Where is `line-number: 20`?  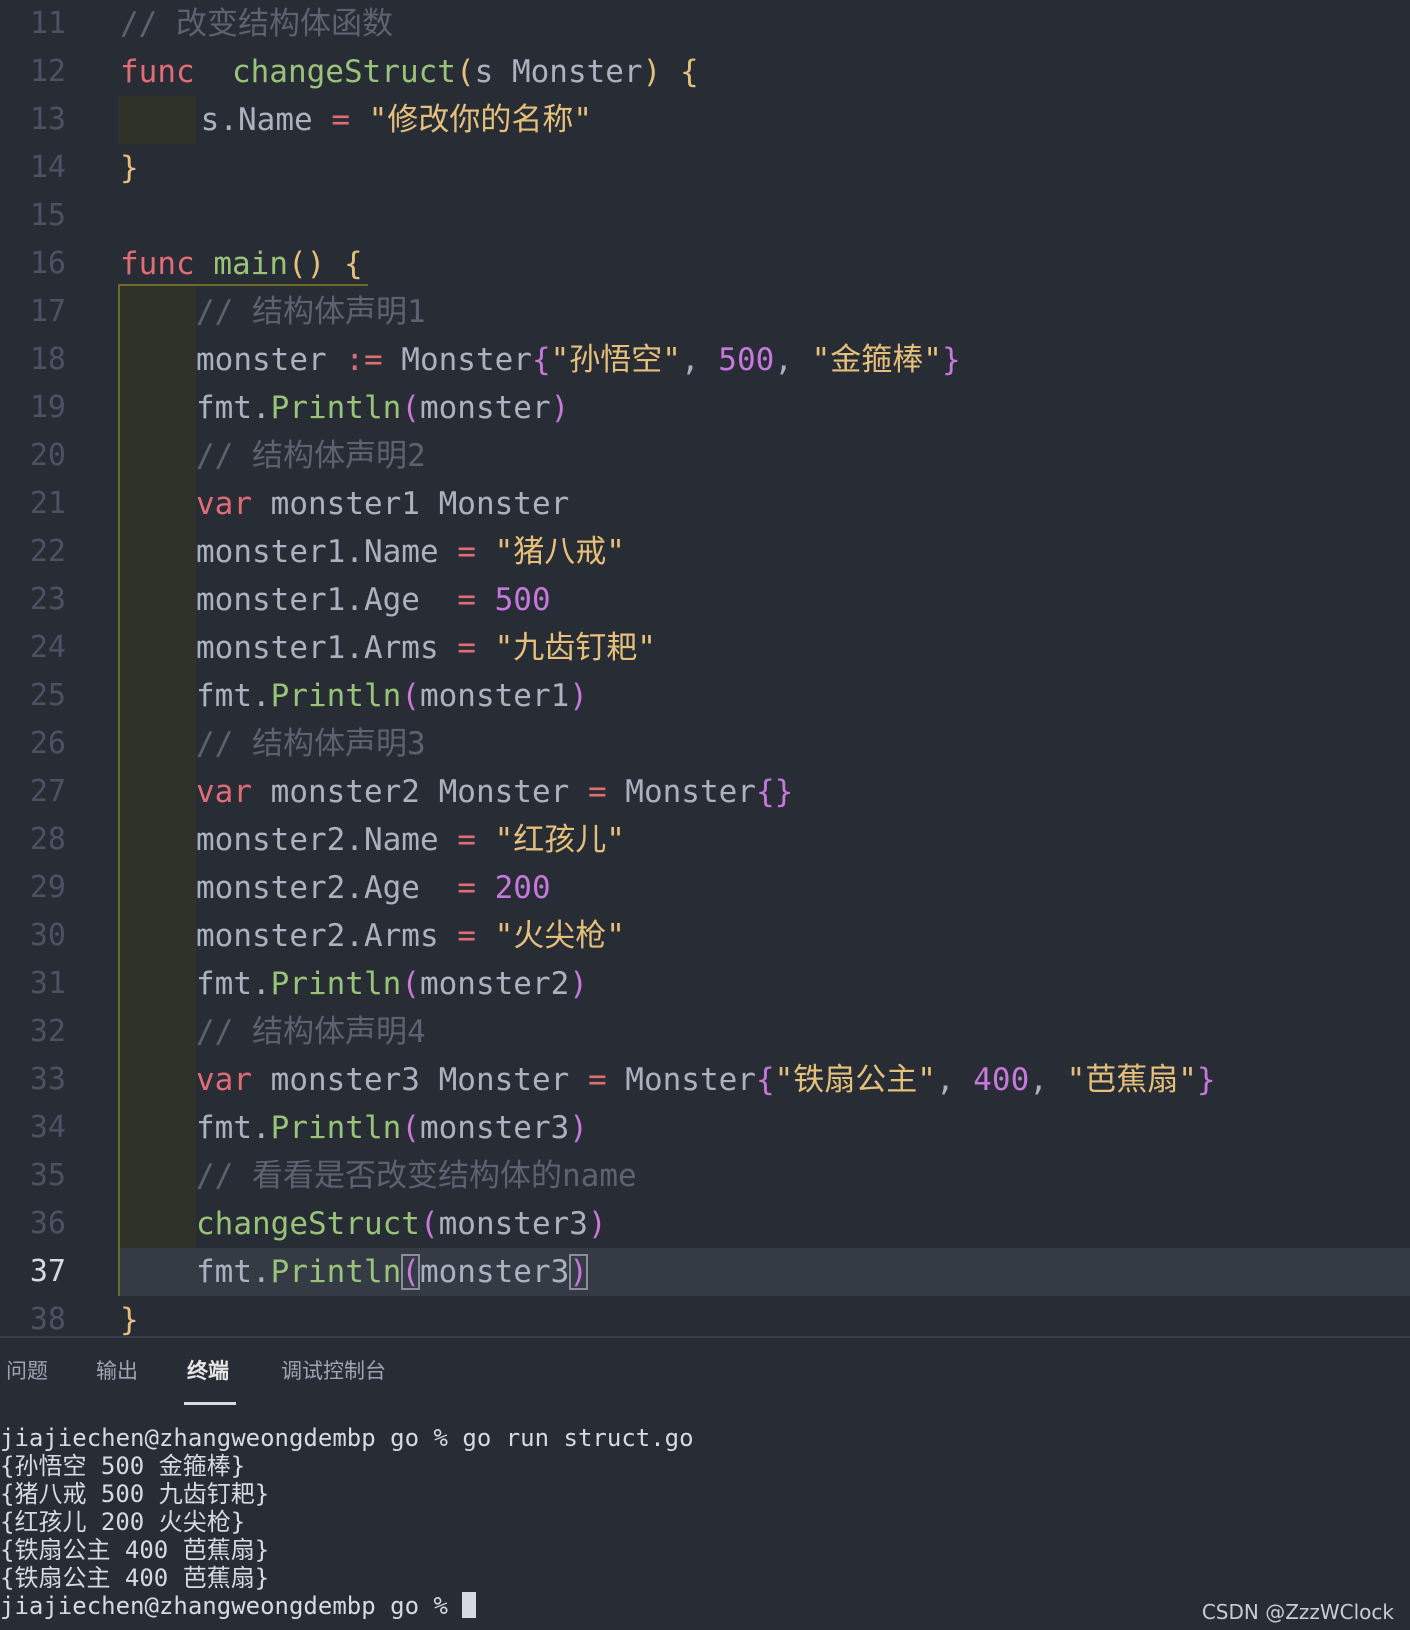
line-number: 20 is located at coordinates (47, 455).